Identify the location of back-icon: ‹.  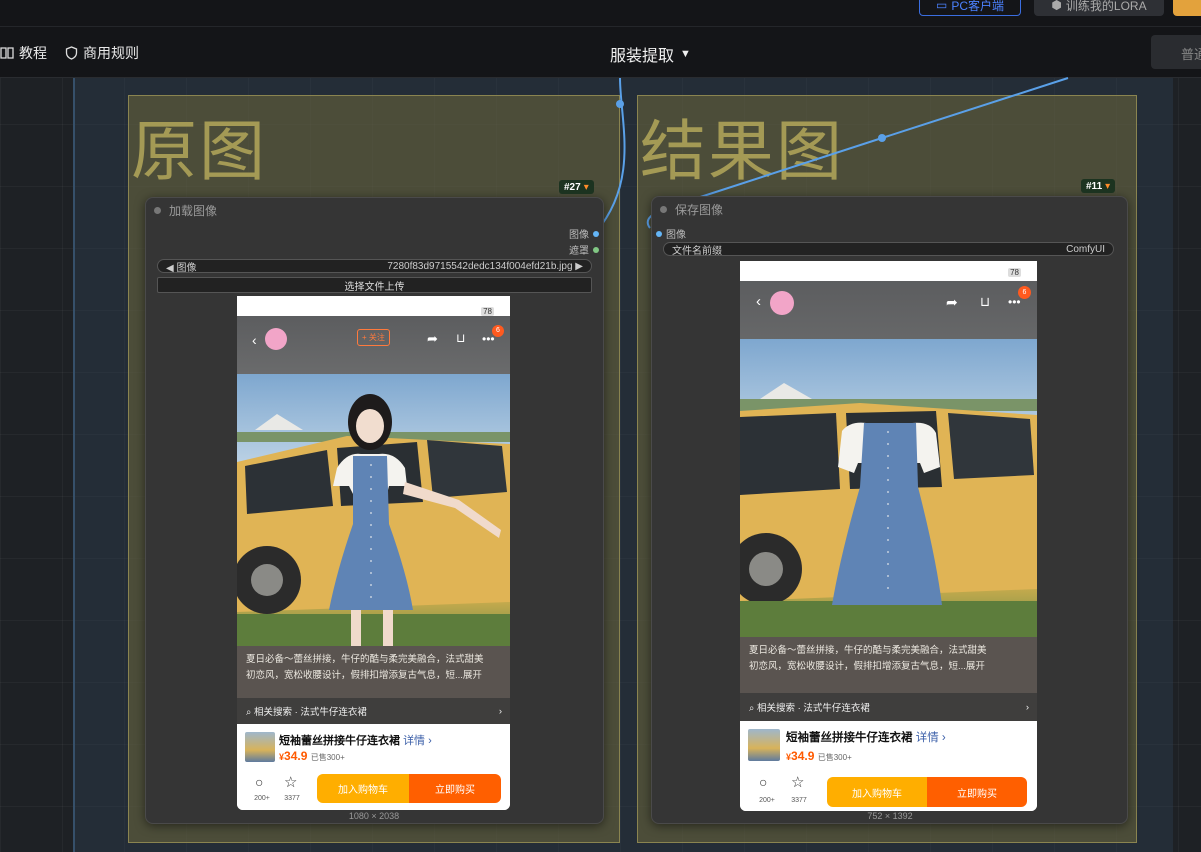
(254, 340).